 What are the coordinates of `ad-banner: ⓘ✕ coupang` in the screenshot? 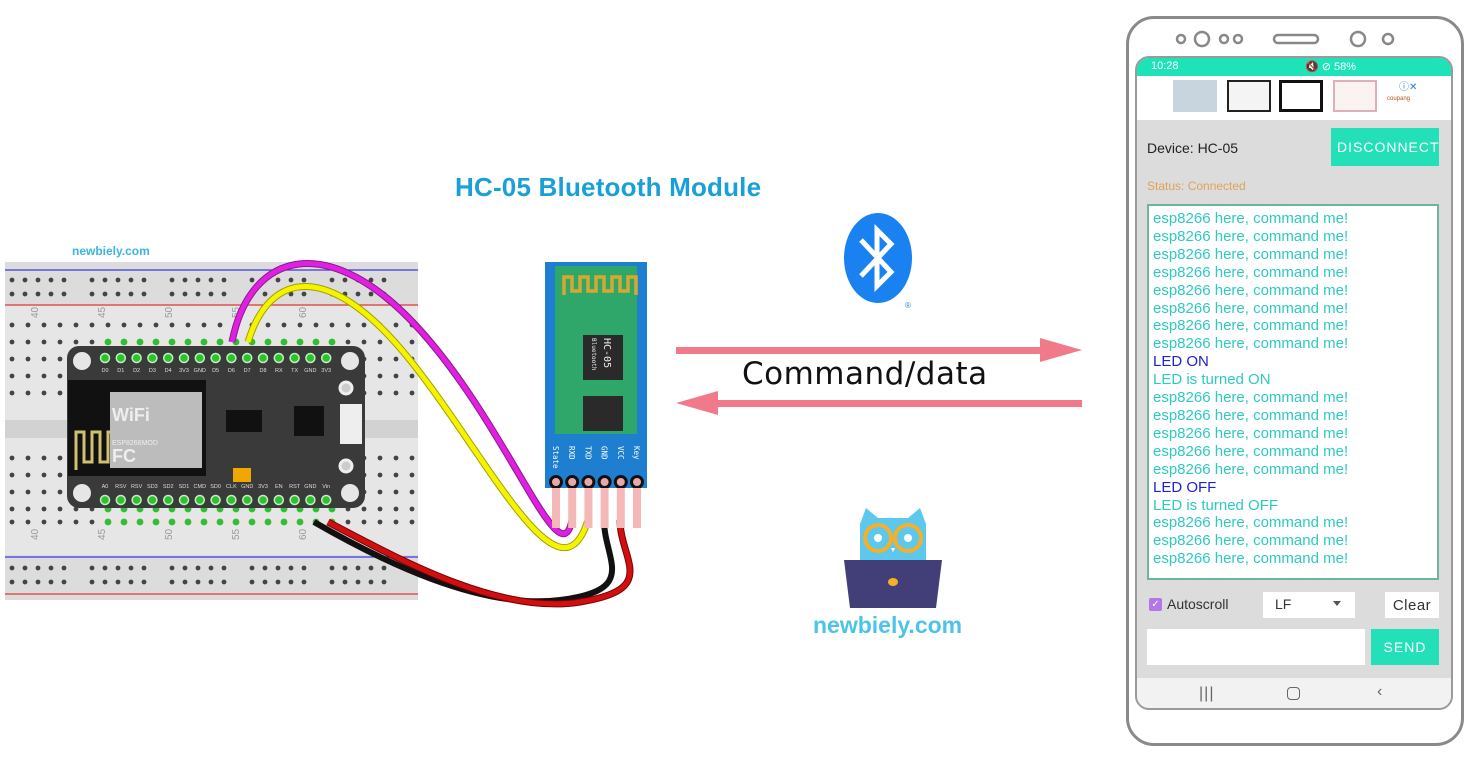 It's located at (1294, 98).